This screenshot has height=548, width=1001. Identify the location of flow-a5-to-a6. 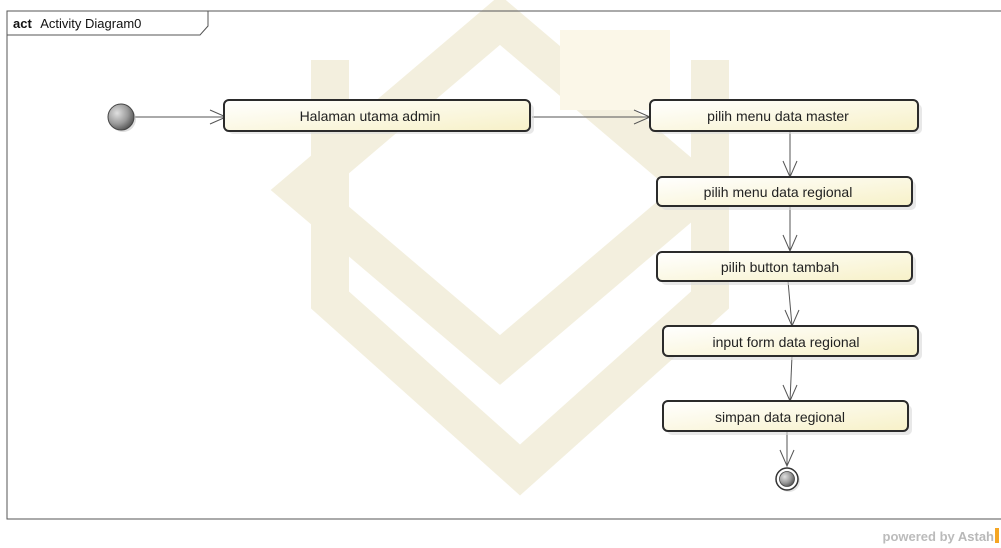
(790, 379).